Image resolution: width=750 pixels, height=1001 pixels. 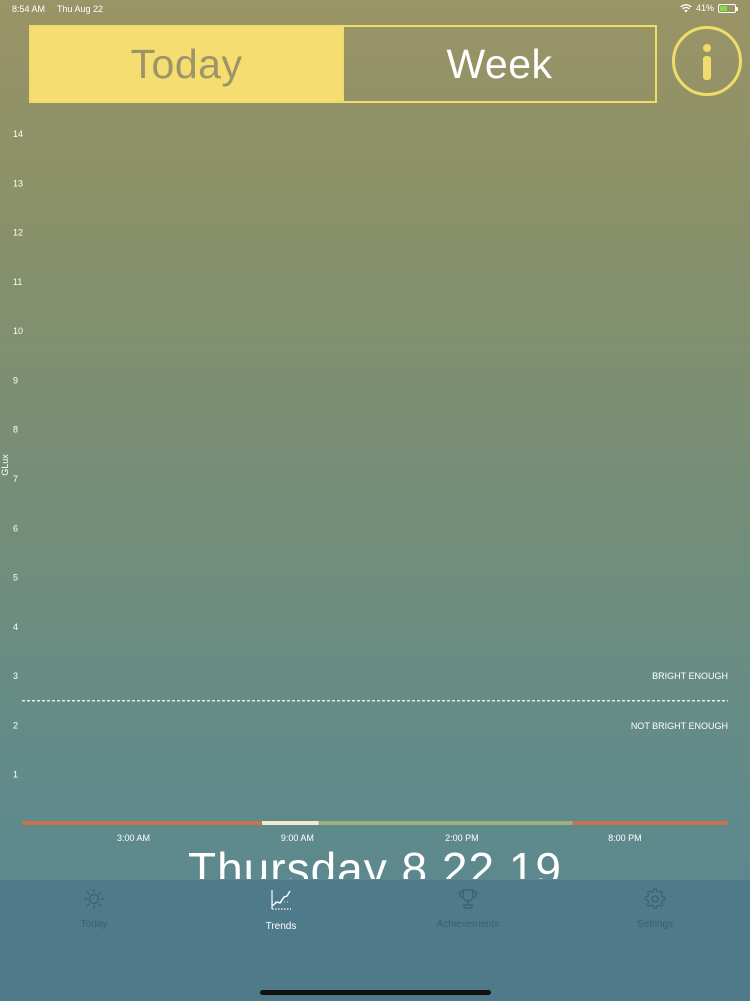 What do you see at coordinates (281, 926) in the screenshot?
I see `tabbar-label-trends: Trends` at bounding box center [281, 926].